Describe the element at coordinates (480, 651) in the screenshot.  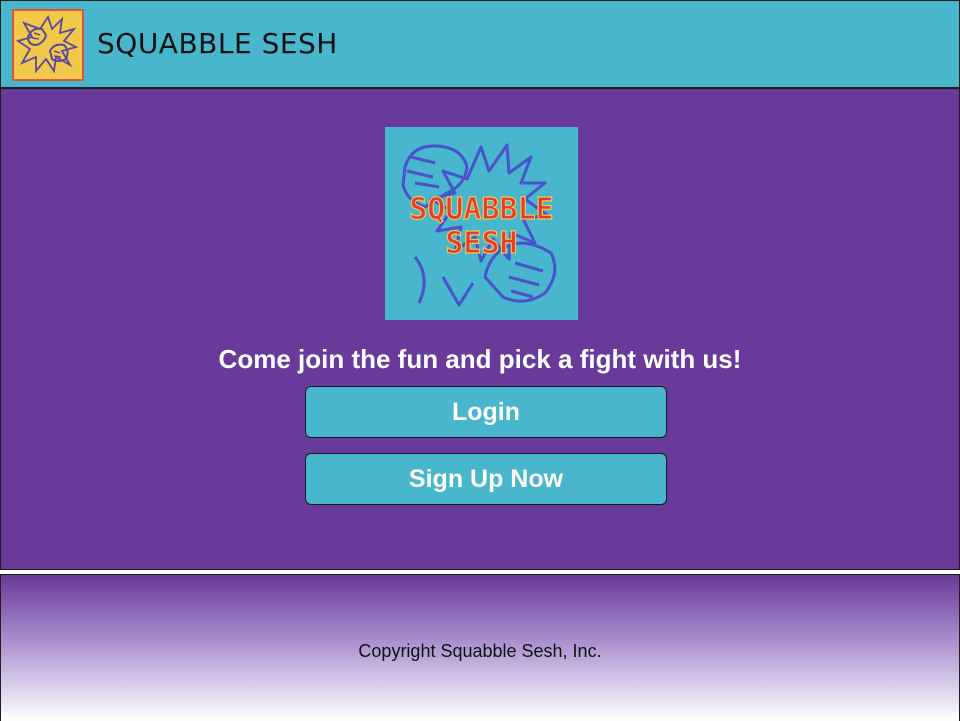
I see `copyright-text: Copyright Squabble Sesh, Inc.` at that location.